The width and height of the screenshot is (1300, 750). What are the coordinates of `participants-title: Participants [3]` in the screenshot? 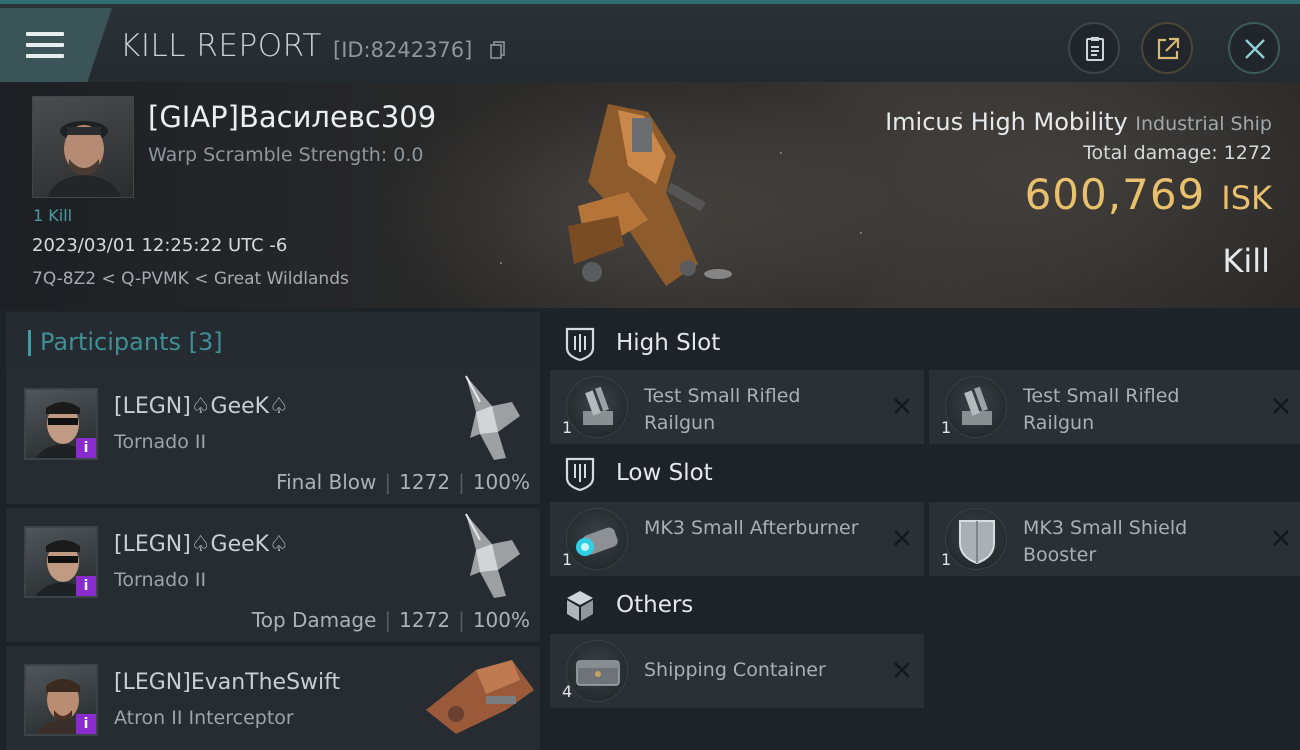 It's located at (131, 342).